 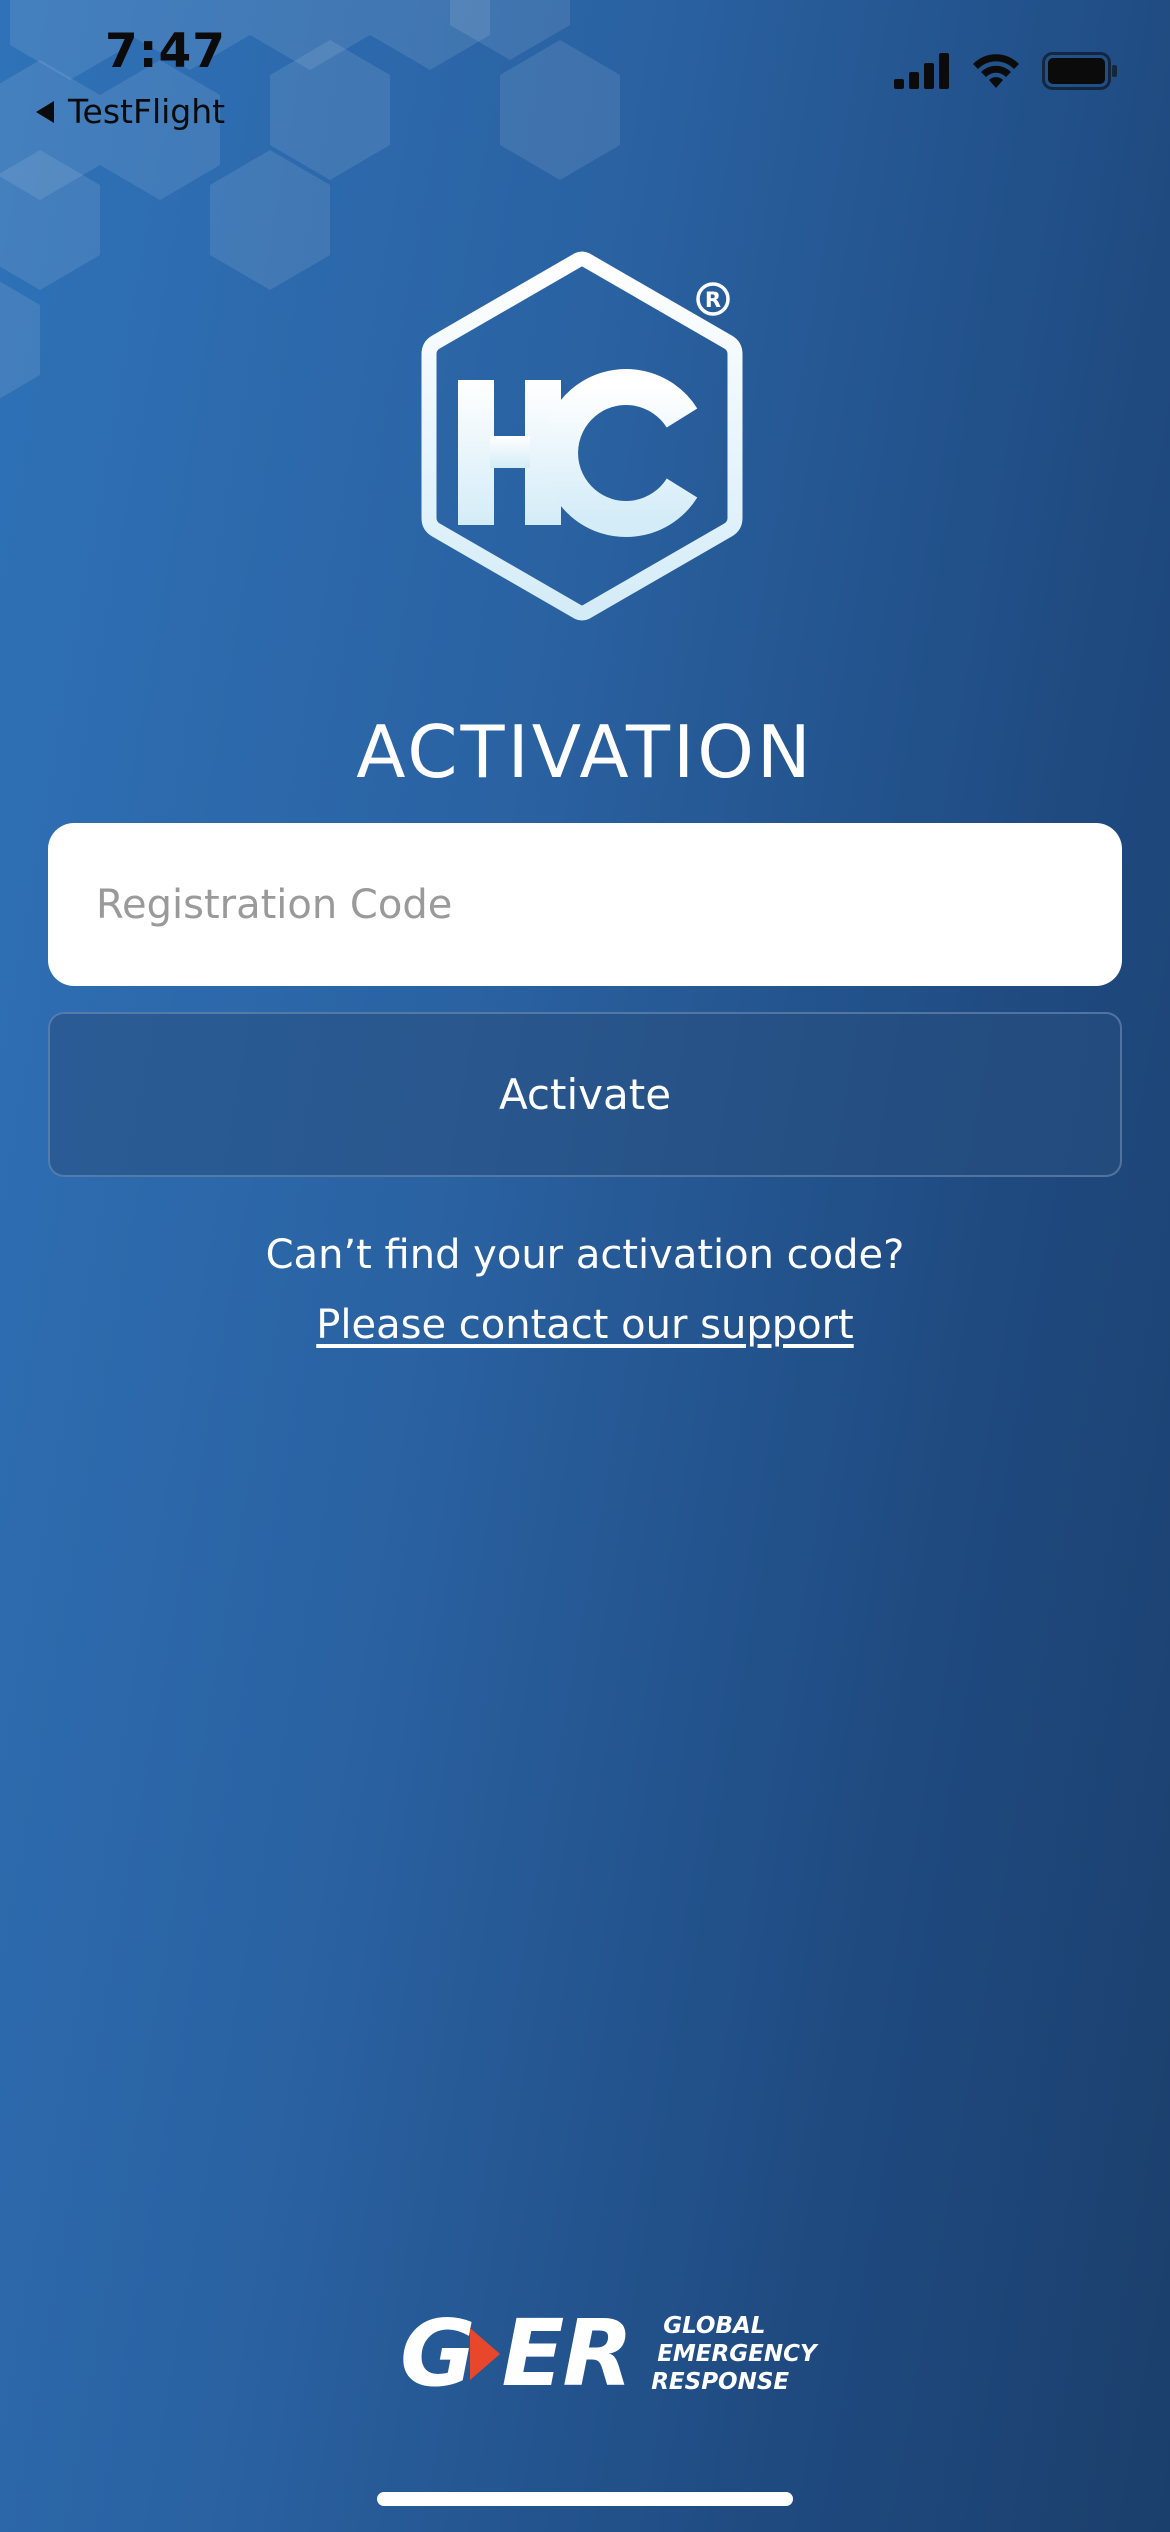 What do you see at coordinates (165, 51) in the screenshot?
I see `status-time: 7:47` at bounding box center [165, 51].